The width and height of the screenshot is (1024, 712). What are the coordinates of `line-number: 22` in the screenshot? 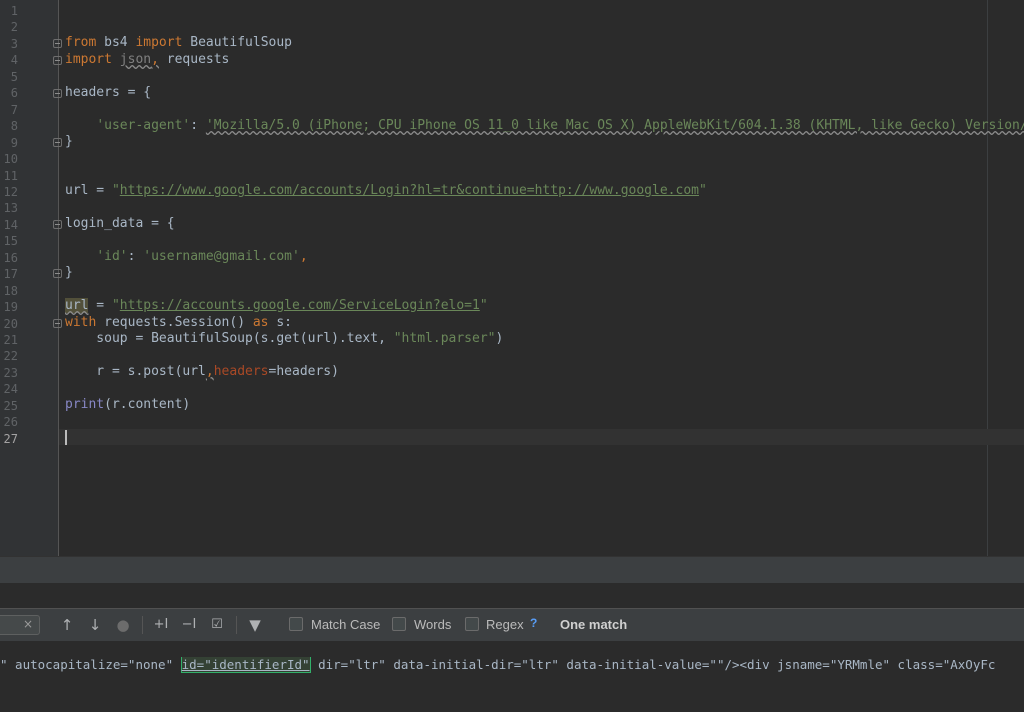 It's located at (10, 356).